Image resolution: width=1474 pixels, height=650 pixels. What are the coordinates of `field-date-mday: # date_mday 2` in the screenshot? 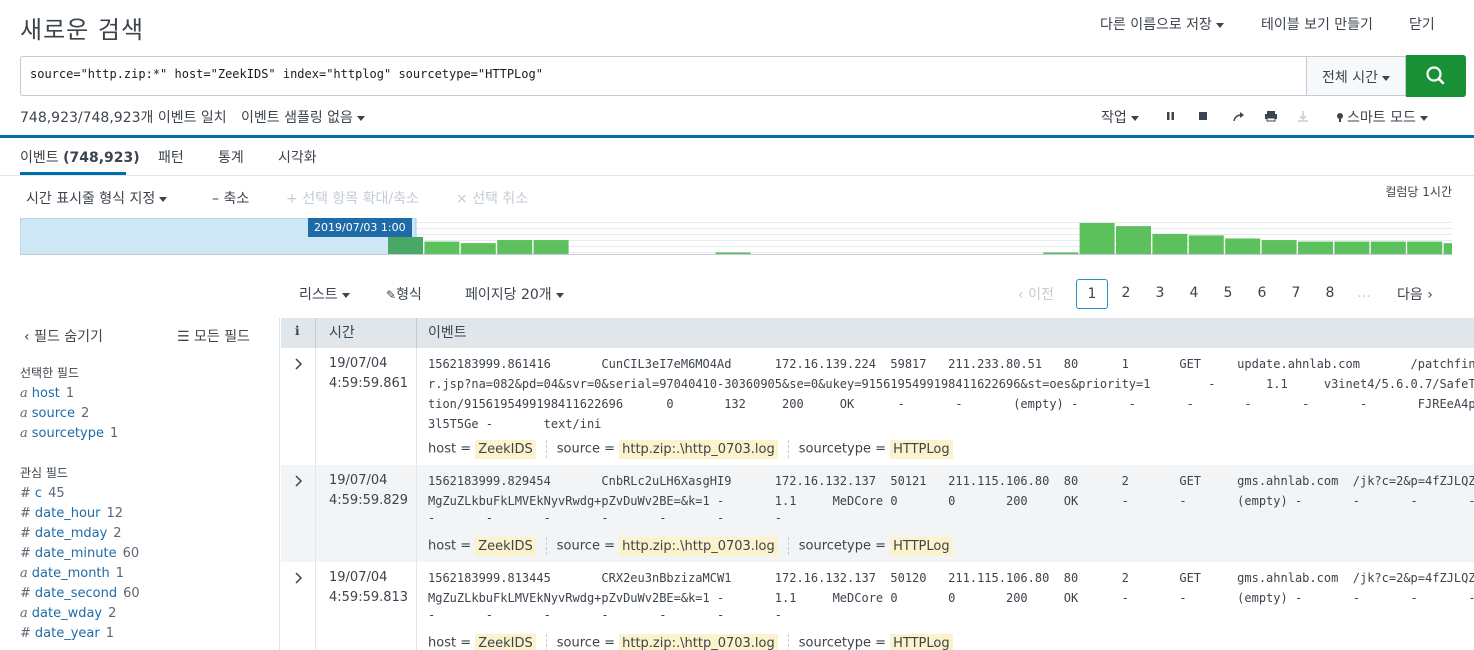 It's located at (71, 533).